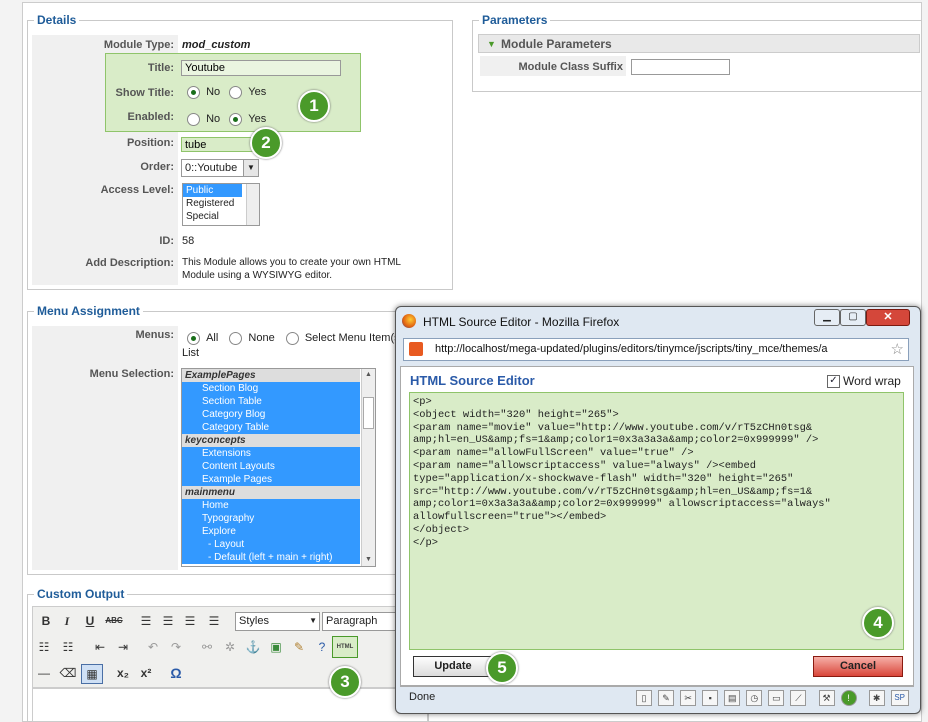 Image resolution: width=928 pixels, height=722 pixels. I want to click on menu-group-header: mainmenu, so click(271, 492).